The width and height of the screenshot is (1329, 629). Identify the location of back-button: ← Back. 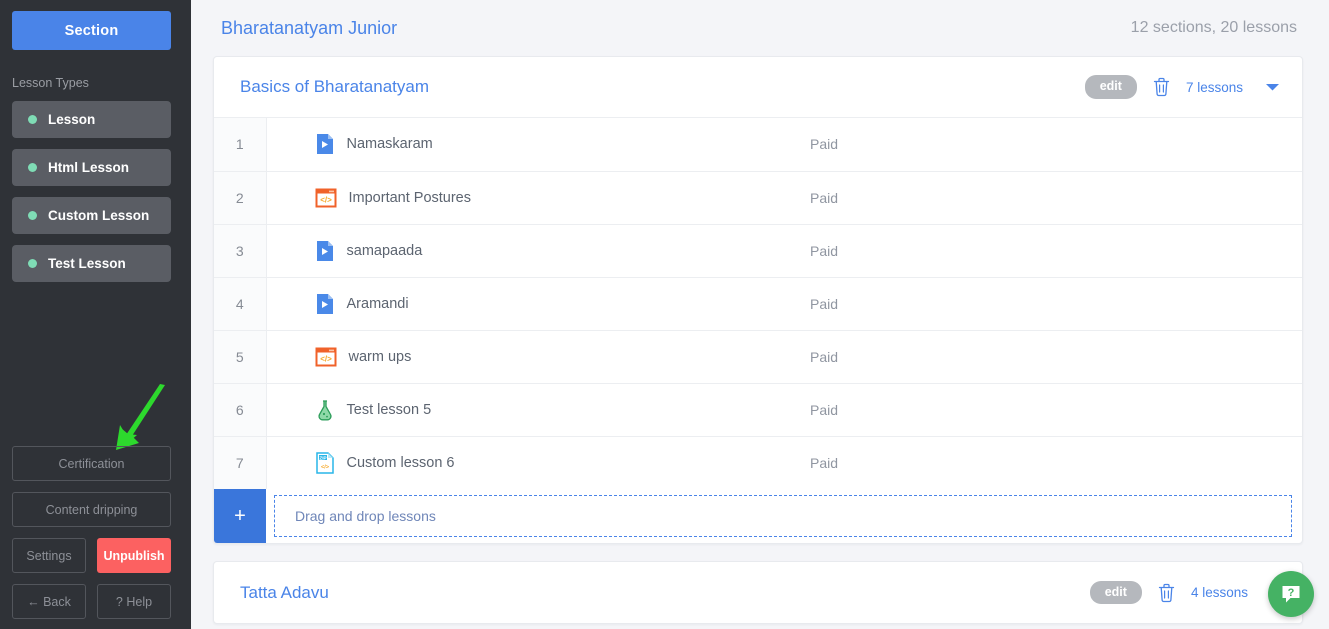
(49, 601).